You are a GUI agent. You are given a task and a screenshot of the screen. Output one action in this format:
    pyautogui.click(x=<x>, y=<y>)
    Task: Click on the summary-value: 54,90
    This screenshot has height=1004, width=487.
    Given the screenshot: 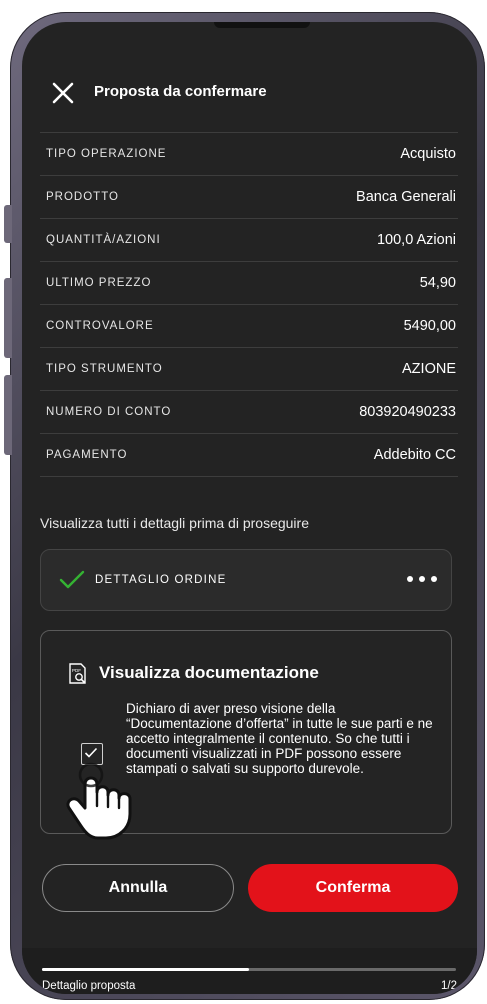 What is the action you would take?
    pyautogui.click(x=437, y=283)
    